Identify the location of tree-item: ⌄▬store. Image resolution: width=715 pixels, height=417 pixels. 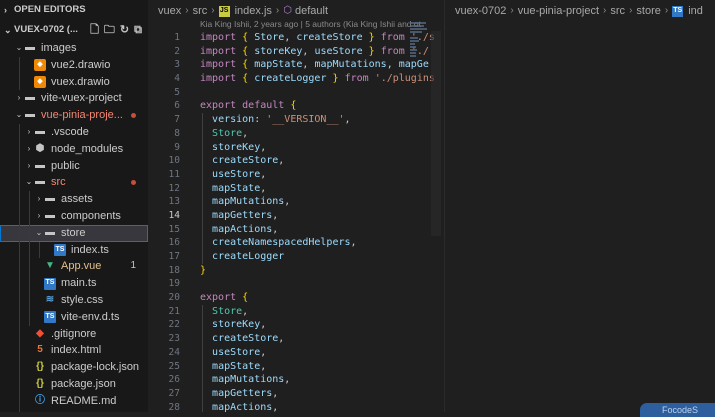
(74, 233).